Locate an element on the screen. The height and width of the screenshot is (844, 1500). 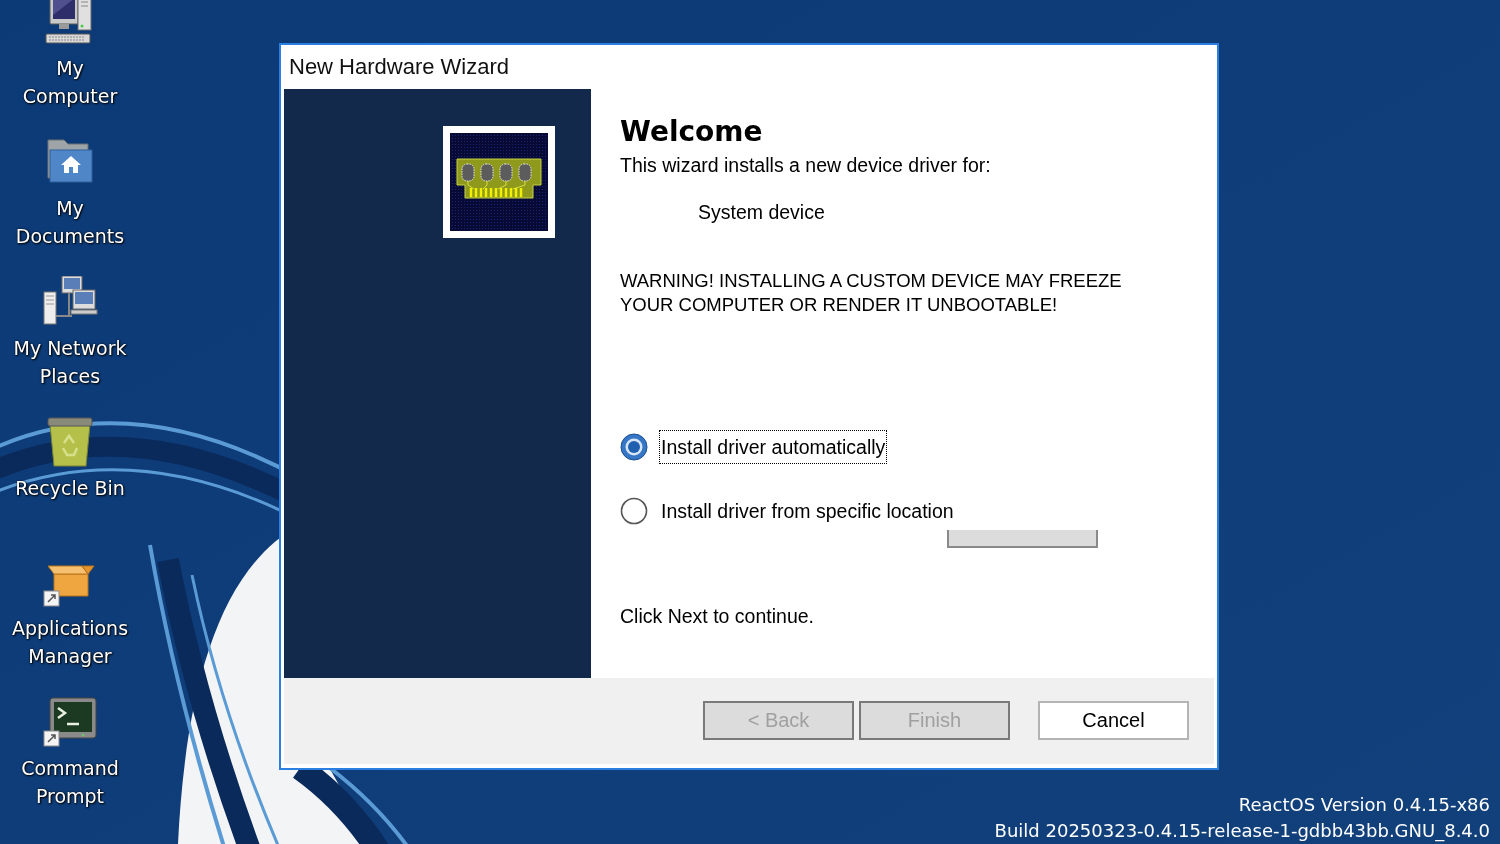
warning-text: WARNING! INSTALLING A CUSTOM DEVICE MAY FREEZE YOUR COMPUTER OR RENDER IT UNBOOTABLE! is located at coordinates (871, 293).